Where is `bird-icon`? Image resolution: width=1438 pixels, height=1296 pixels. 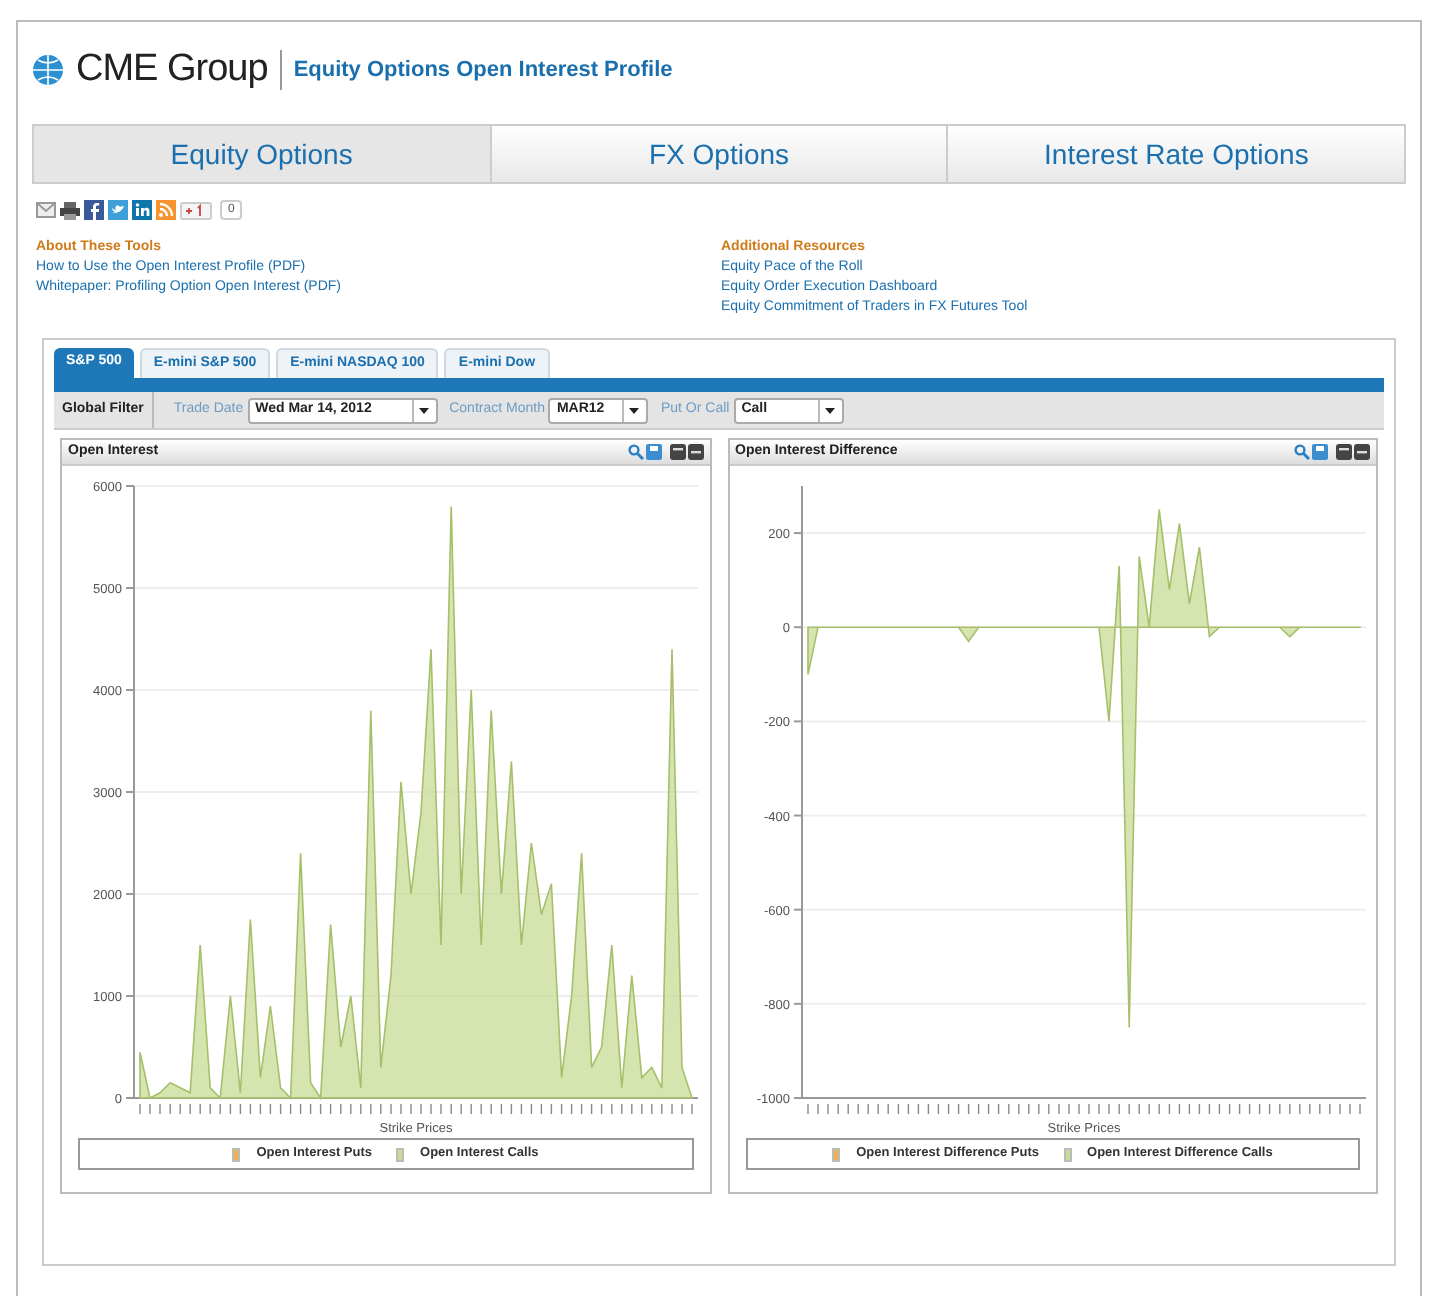 bird-icon is located at coordinates (118, 210).